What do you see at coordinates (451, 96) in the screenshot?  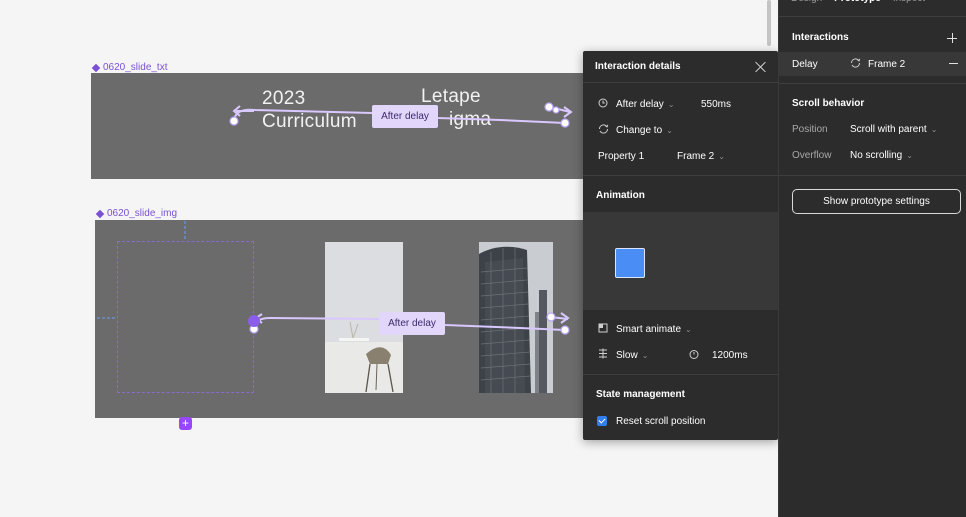 I see `slide-text-letape: Letape` at bounding box center [451, 96].